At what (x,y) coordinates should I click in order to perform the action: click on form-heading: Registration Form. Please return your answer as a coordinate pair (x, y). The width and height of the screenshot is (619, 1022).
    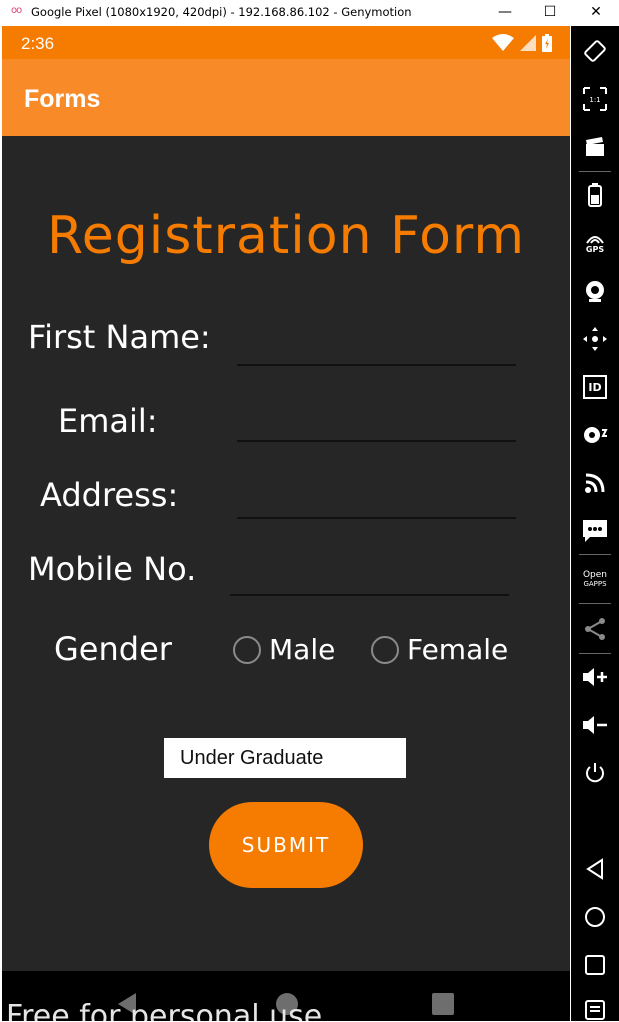
    Looking at the image, I should click on (286, 236).